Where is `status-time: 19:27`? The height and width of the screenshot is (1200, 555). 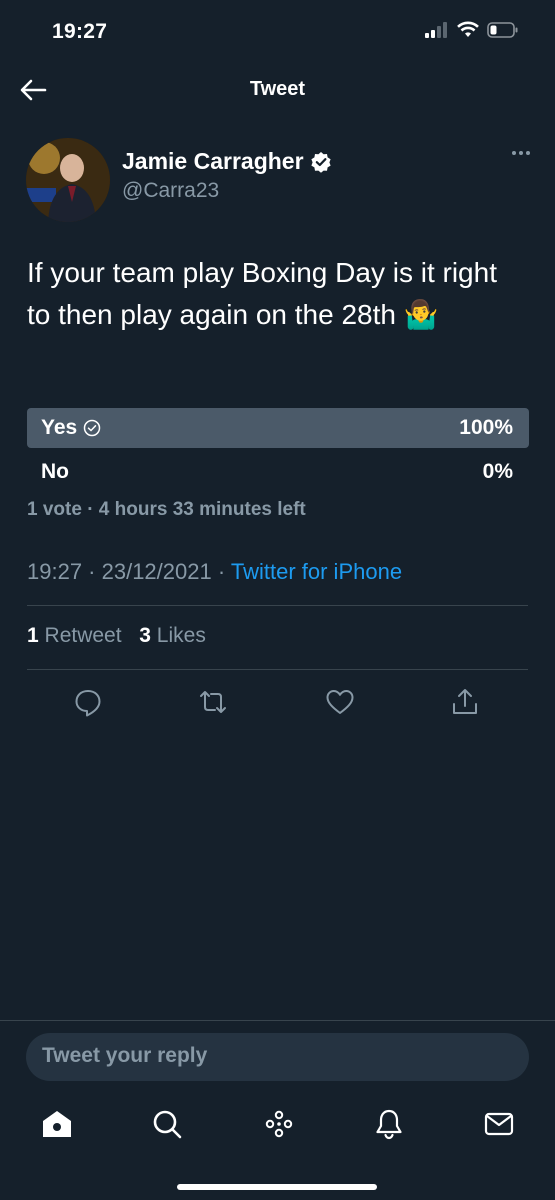 status-time: 19:27 is located at coordinates (80, 31).